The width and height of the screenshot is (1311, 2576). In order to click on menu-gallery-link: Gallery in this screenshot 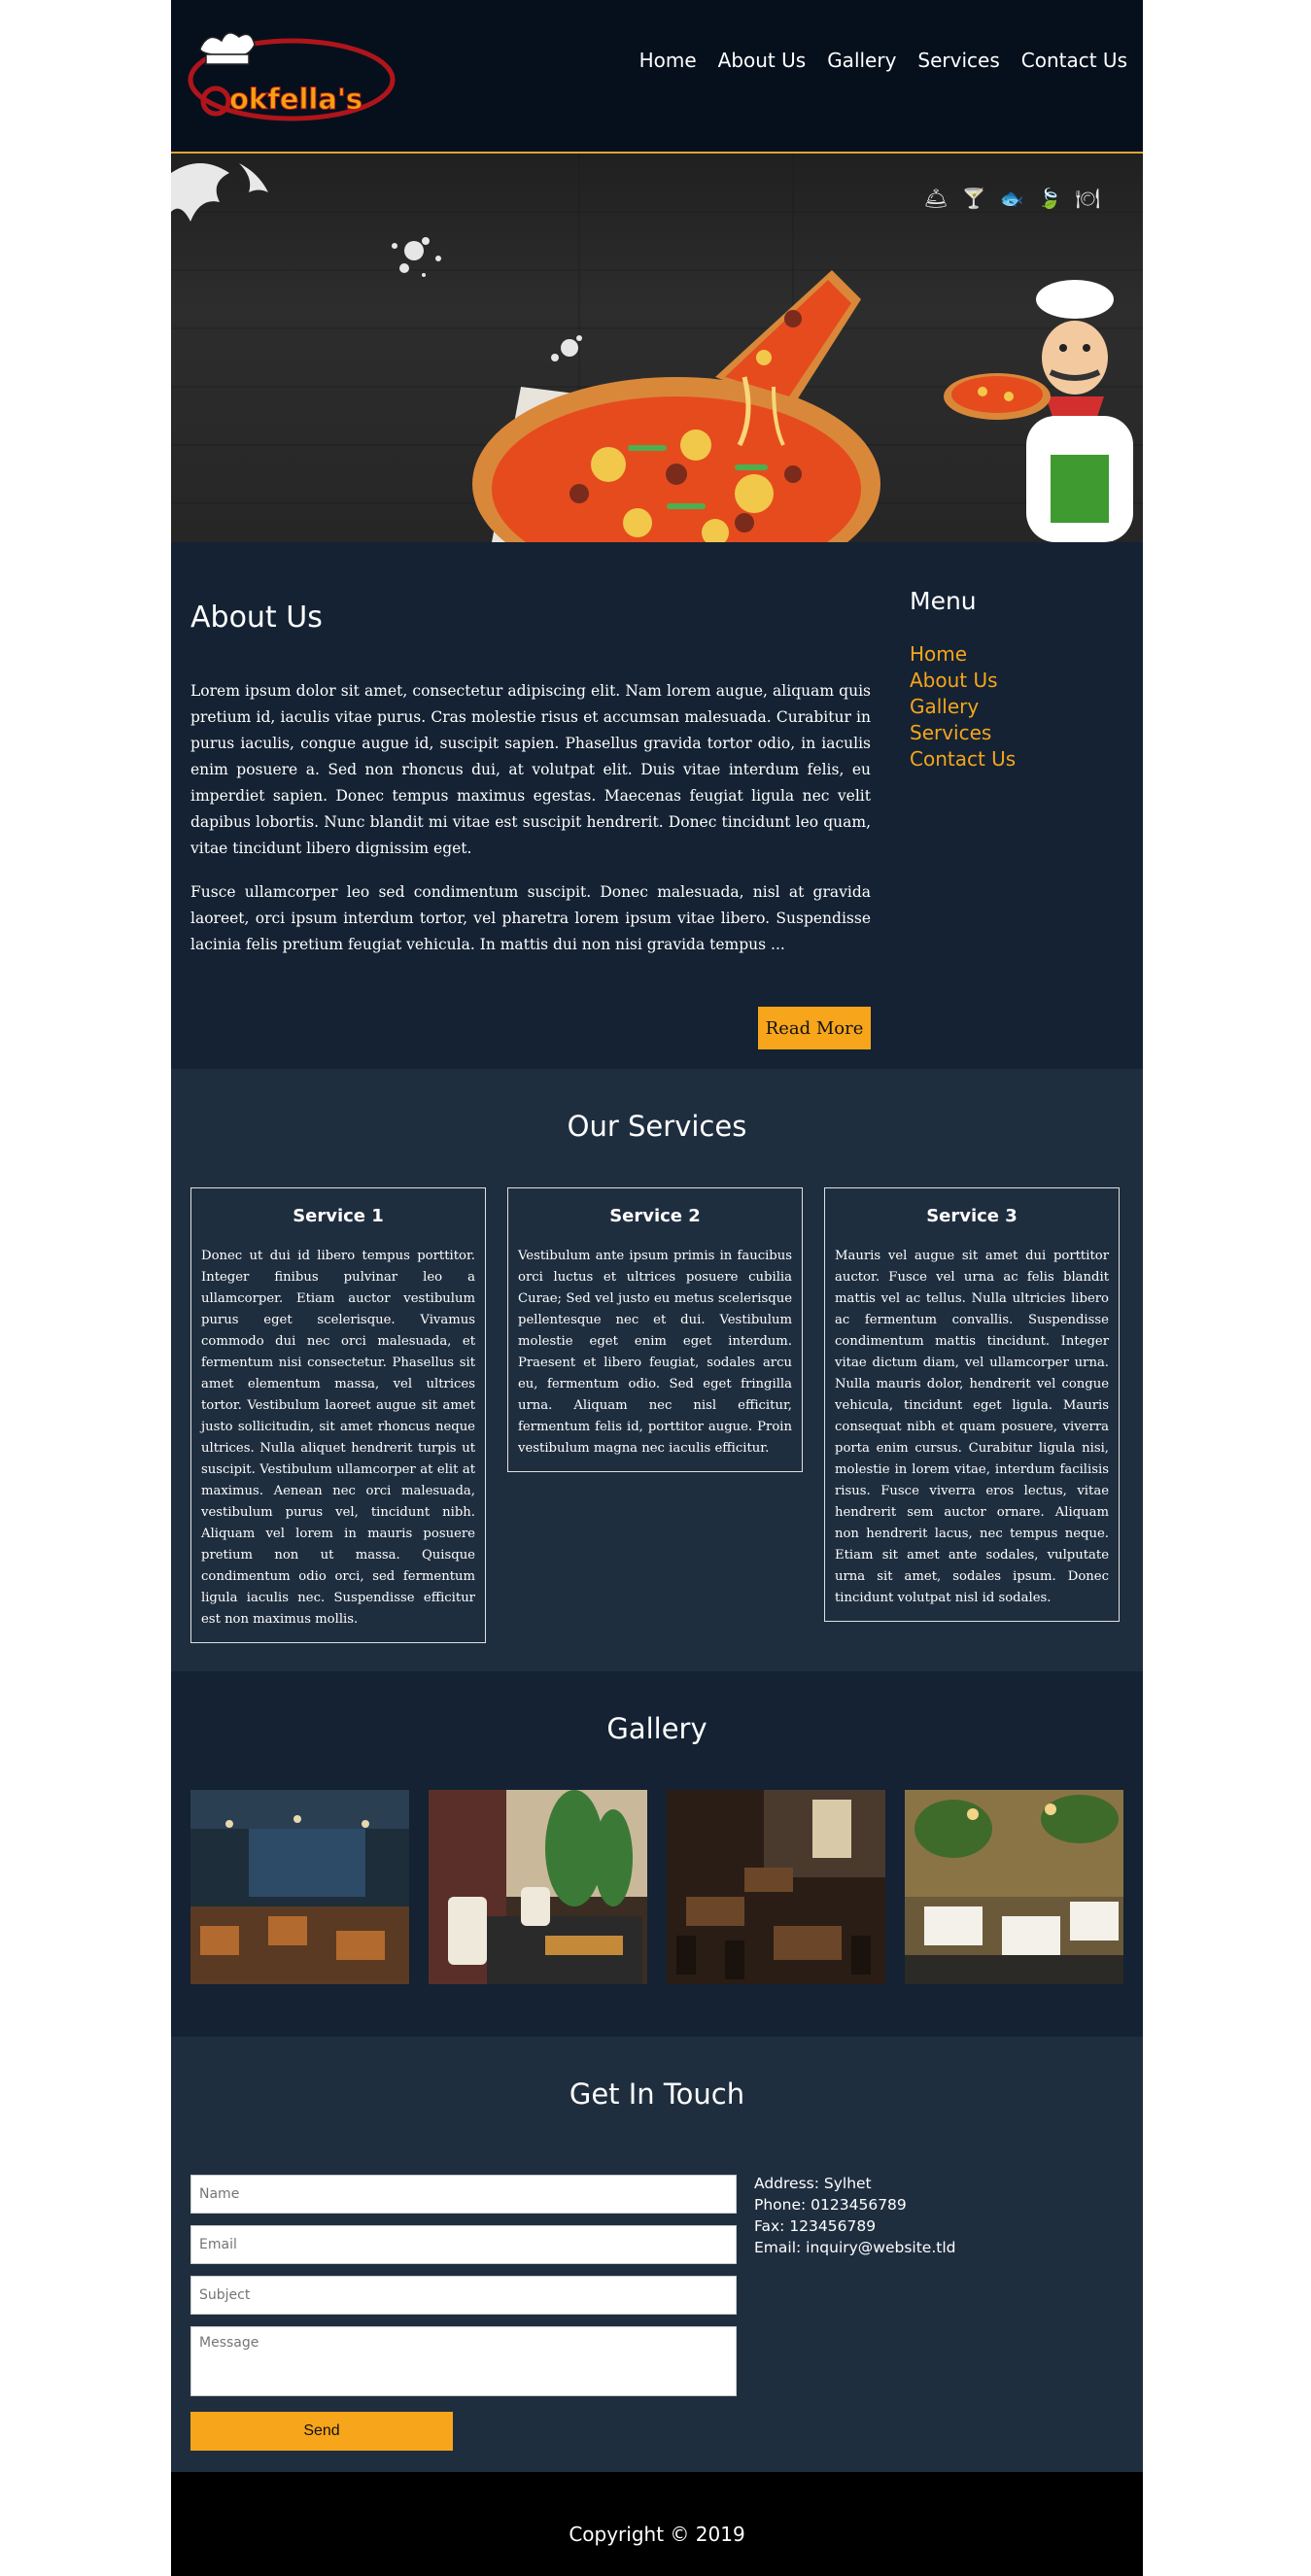, I will do `click(944, 706)`.